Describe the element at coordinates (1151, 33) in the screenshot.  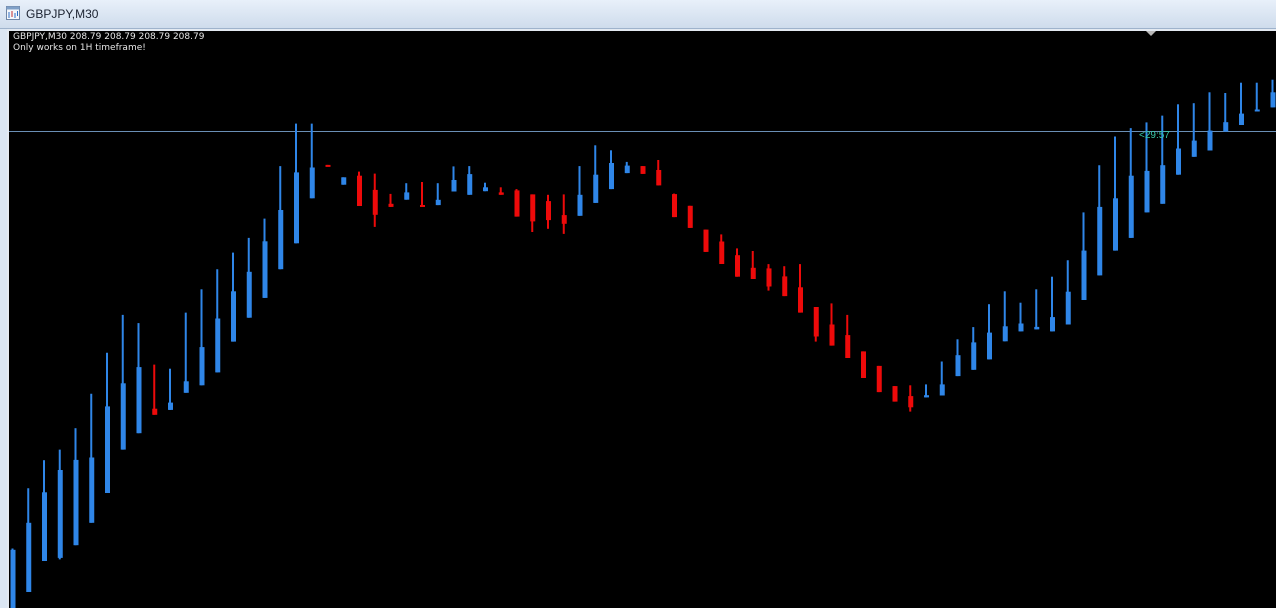
I see `chart-shift-marker` at that location.